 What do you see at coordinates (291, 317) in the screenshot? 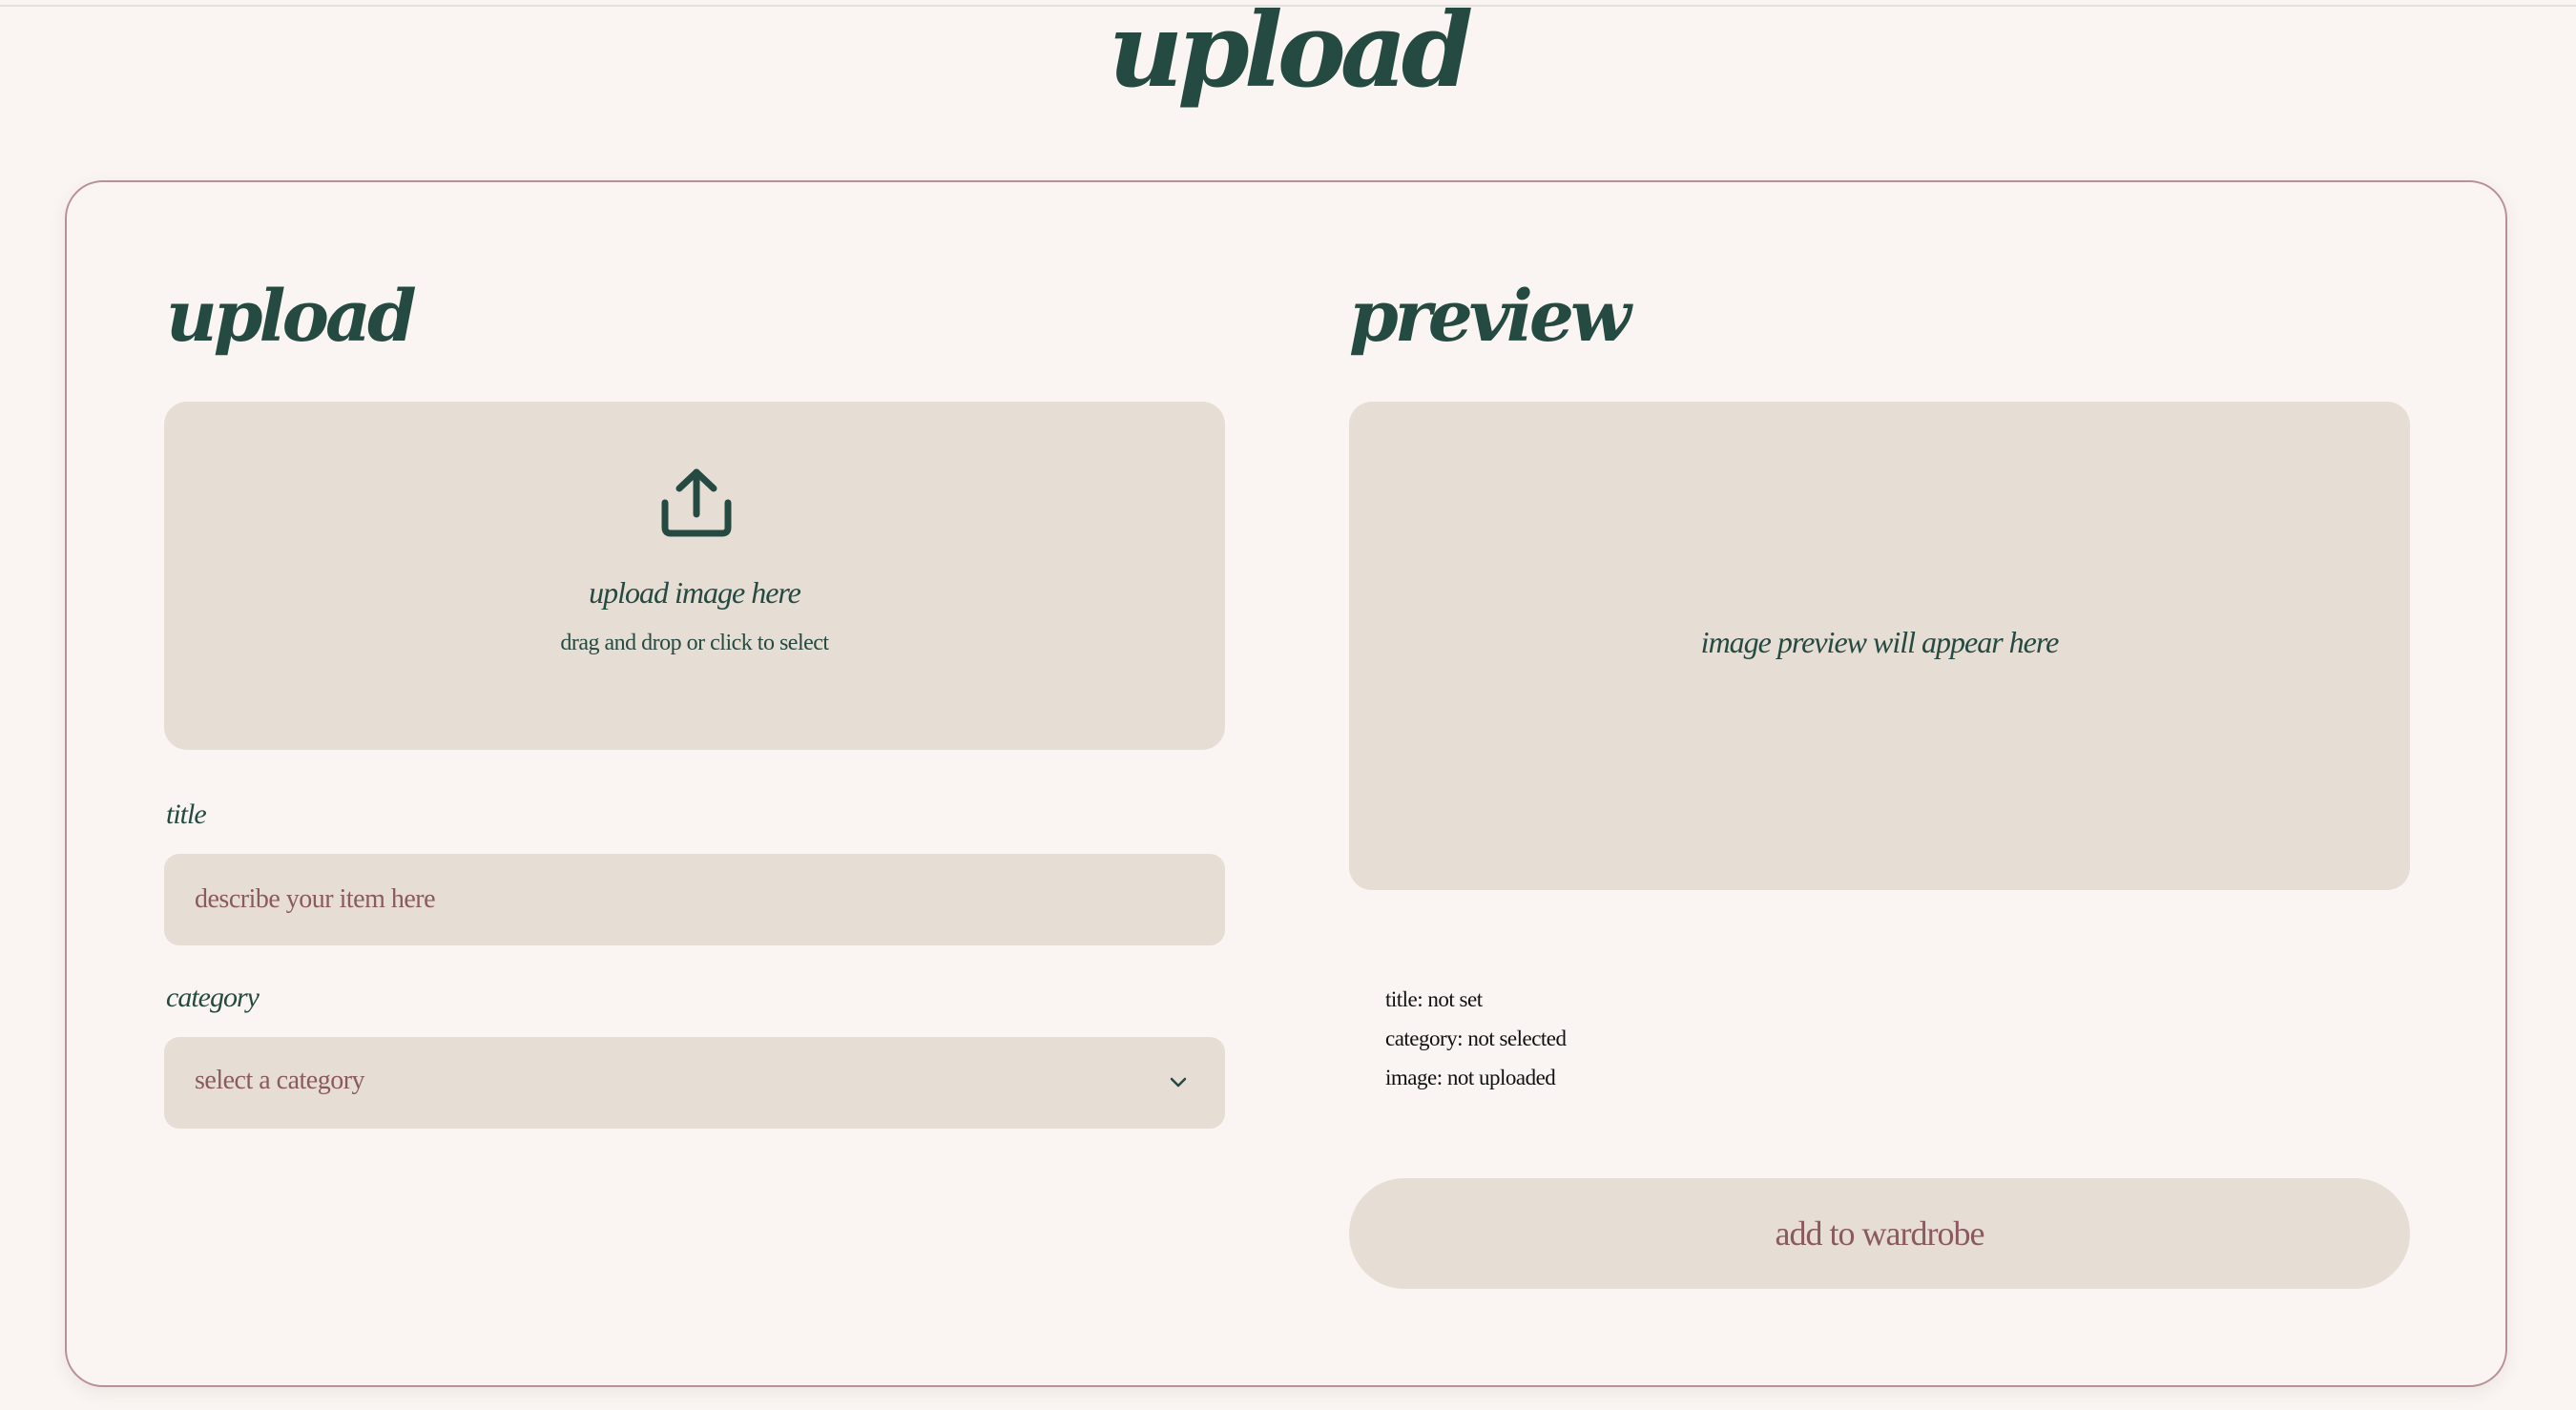
I see `upload-section-title: upload` at bounding box center [291, 317].